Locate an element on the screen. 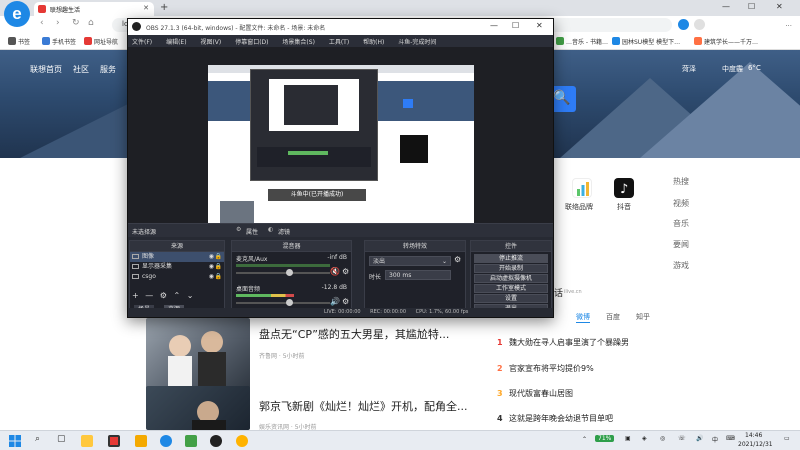 This screenshot has height=450, width=800. clock-time: 14:46 is located at coordinates (753, 435).